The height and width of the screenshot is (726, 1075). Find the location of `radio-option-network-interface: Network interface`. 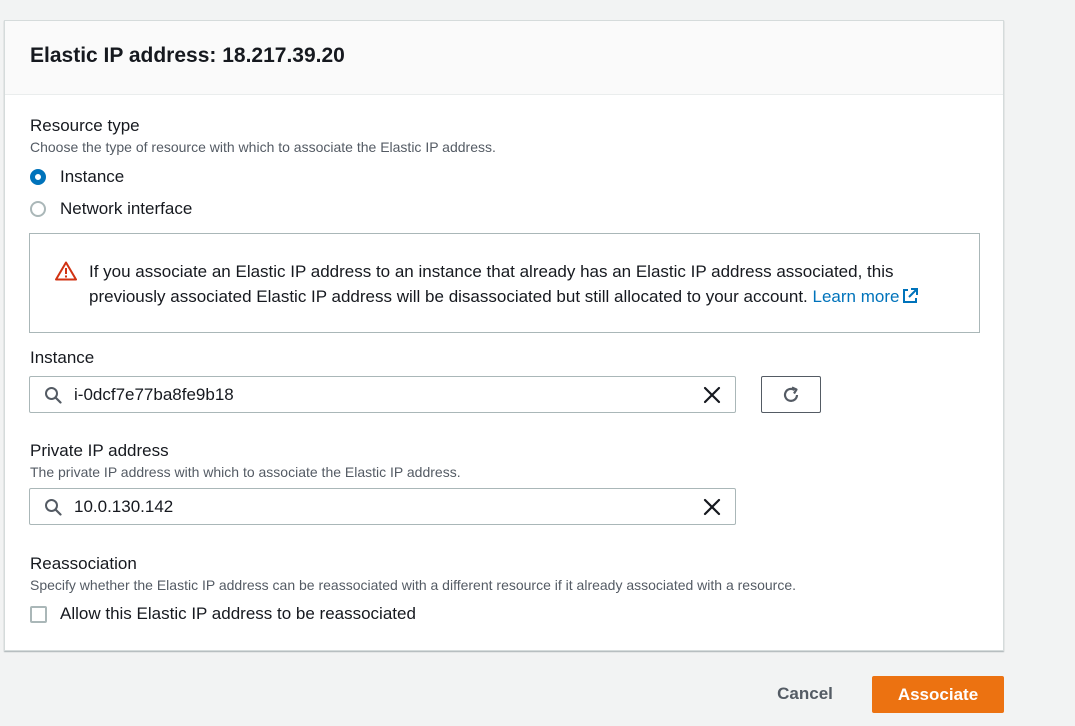

radio-option-network-interface: Network interface is located at coordinates (111, 209).